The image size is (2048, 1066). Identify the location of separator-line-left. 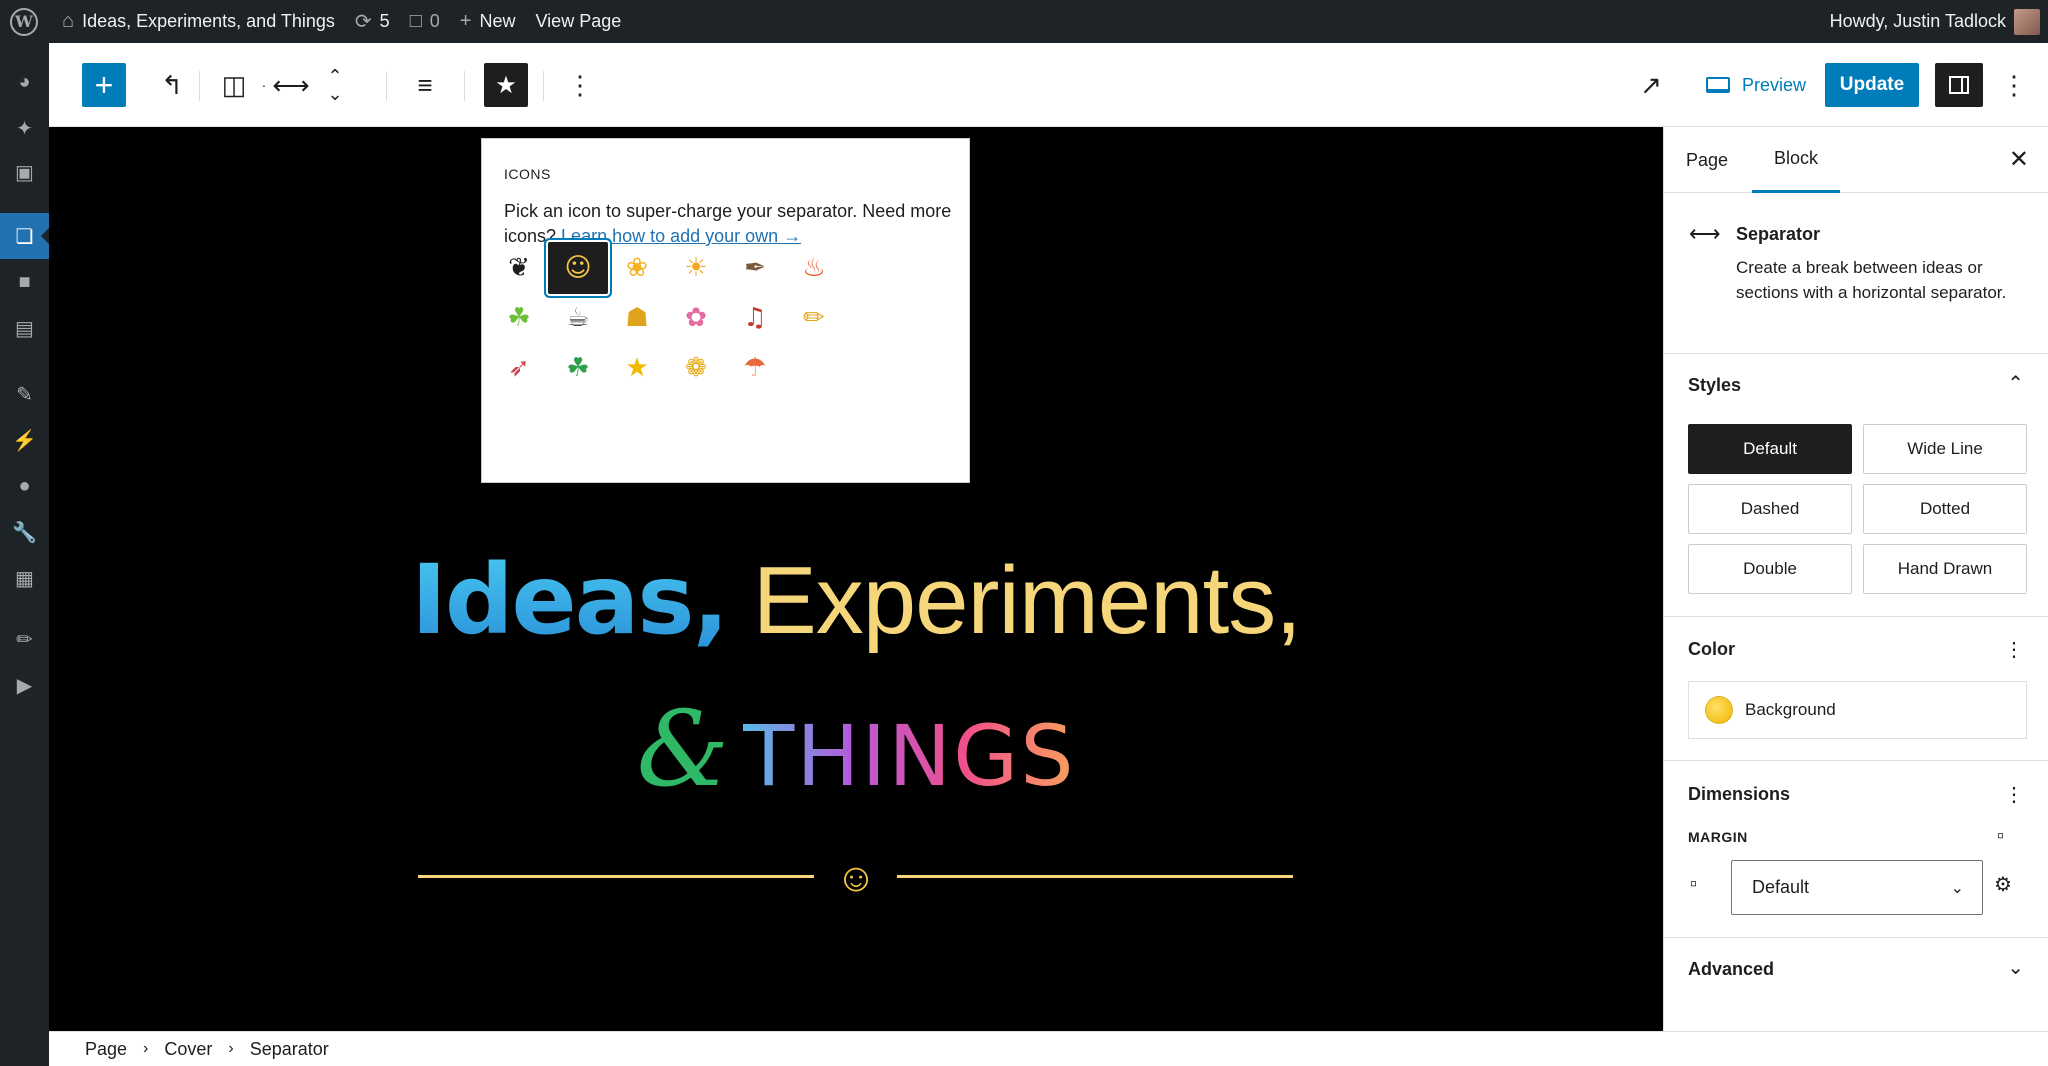
(616, 876).